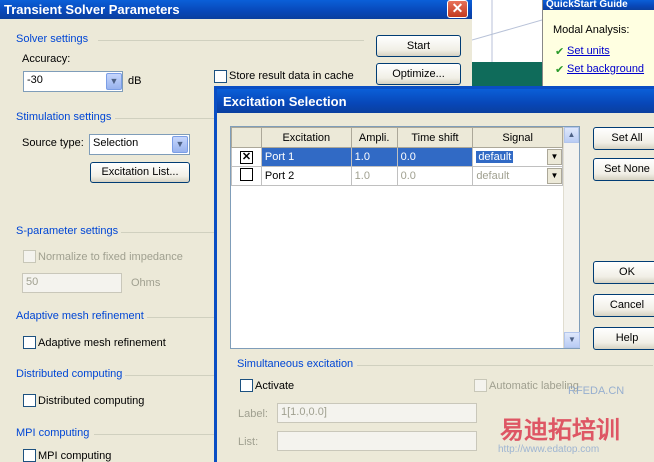 This screenshot has height=462, width=654. What do you see at coordinates (46, 59) in the screenshot?
I see `accuracy-label: Accuracy:` at bounding box center [46, 59].